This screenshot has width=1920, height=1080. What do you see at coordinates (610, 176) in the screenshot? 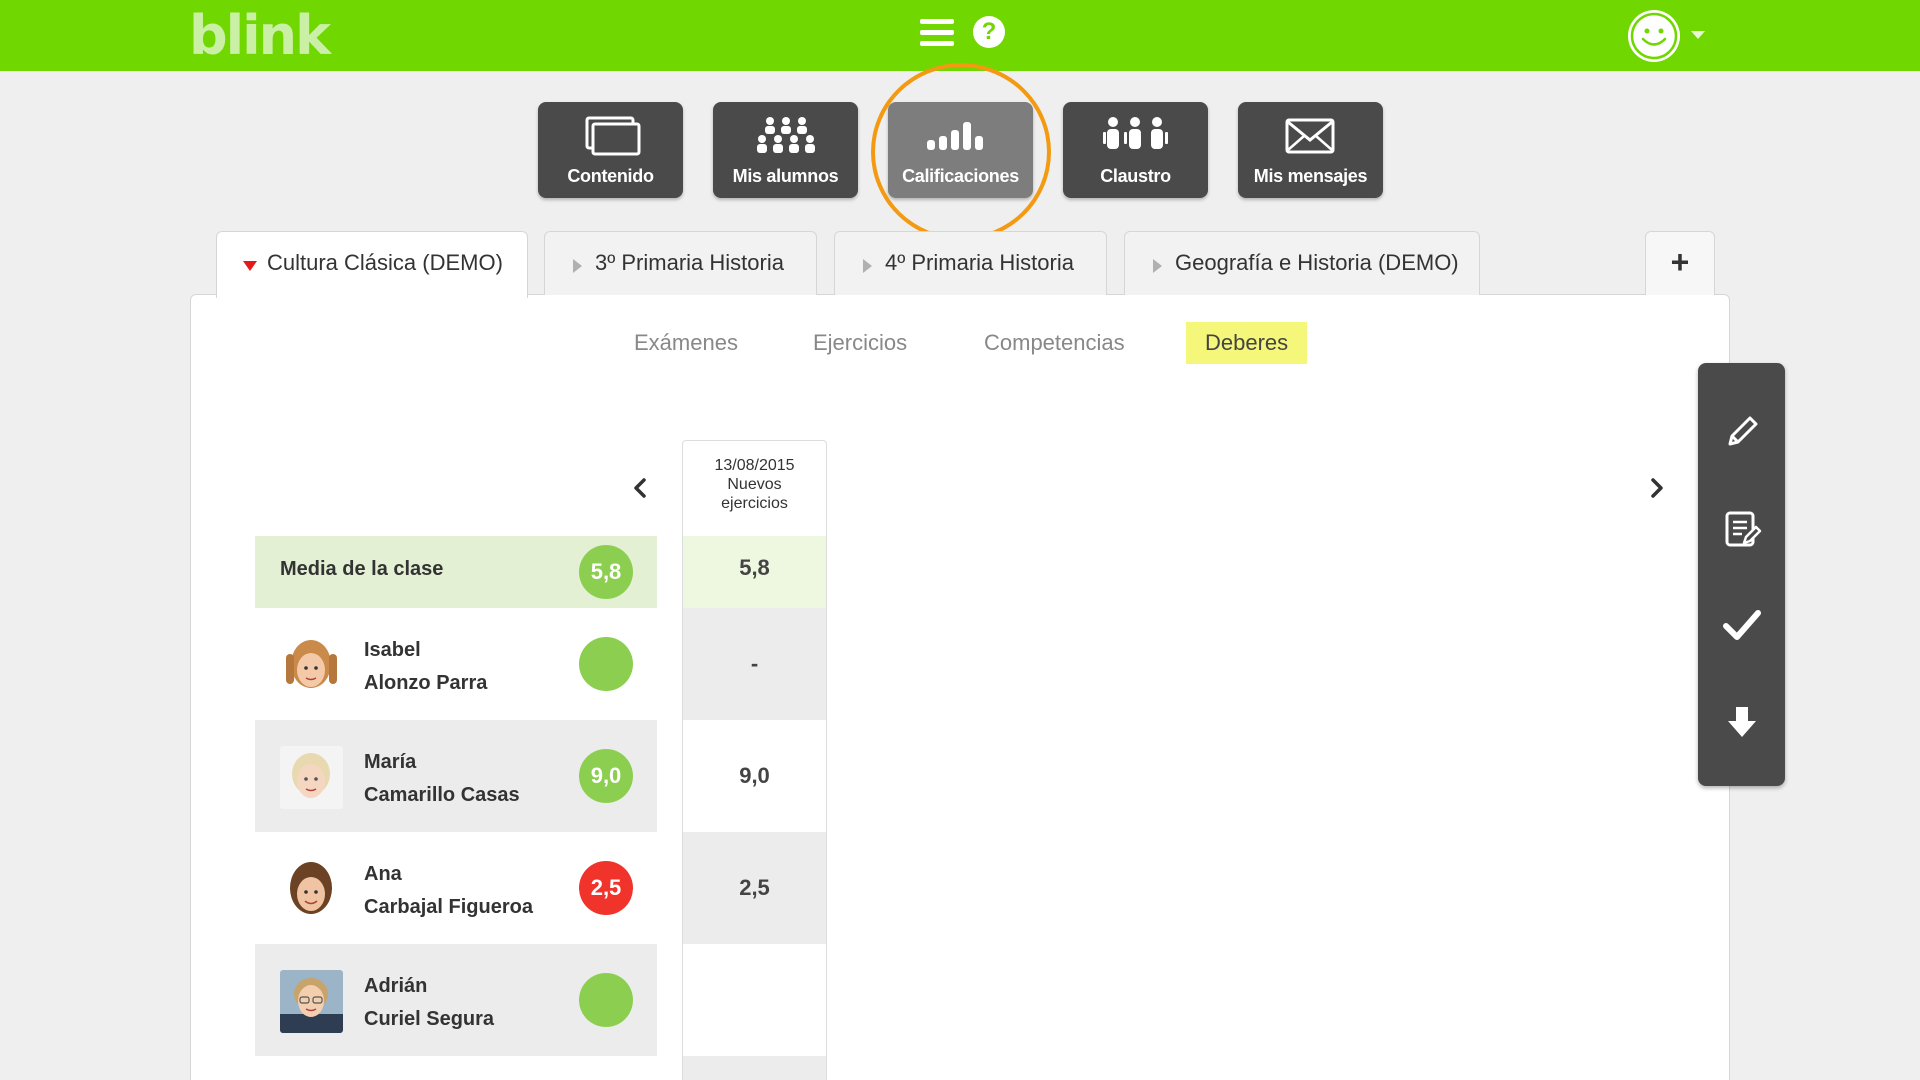
I see `nav-label: Contenido` at bounding box center [610, 176].